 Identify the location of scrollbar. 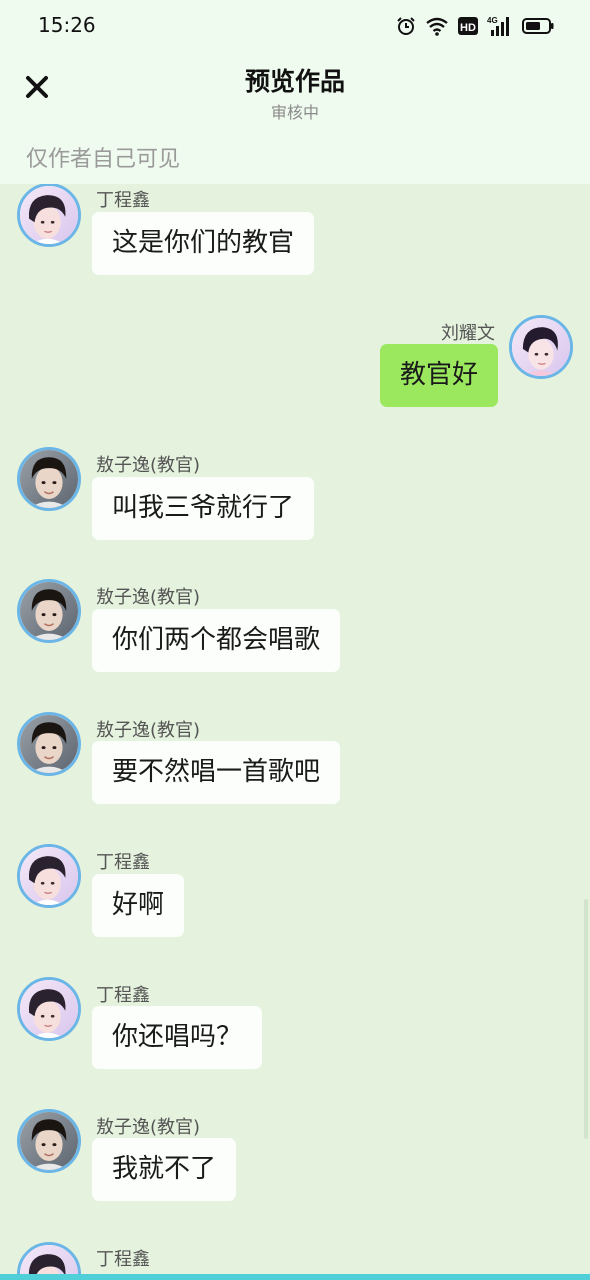
(586, 1019).